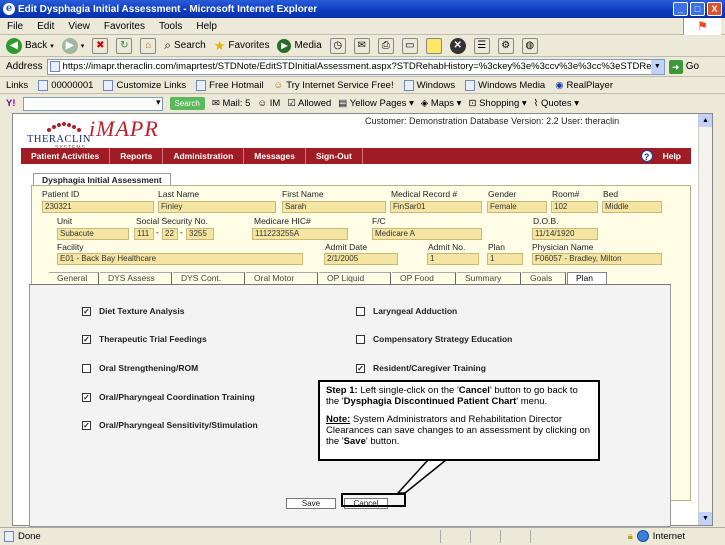  Describe the element at coordinates (342, 390) in the screenshot. I see `callout-step: Step 1:` at that location.